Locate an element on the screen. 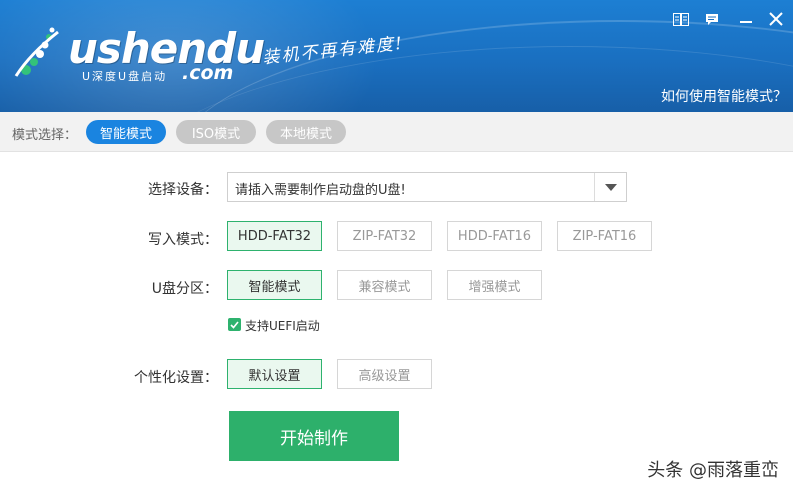 The height and width of the screenshot is (494, 793). write-mode-zip-fat32: ZIP-FAT32 is located at coordinates (384, 236).